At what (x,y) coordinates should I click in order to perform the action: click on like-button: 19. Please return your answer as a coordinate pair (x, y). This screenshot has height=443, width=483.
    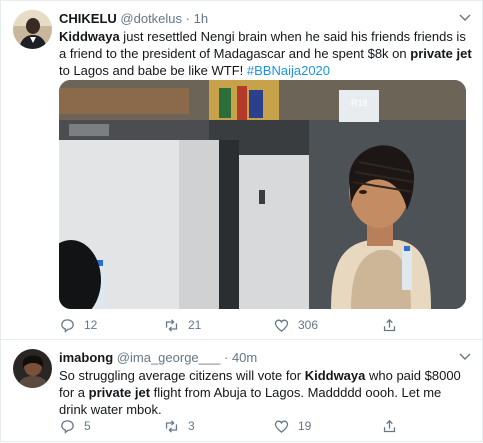
    Looking at the image, I should click on (292, 426).